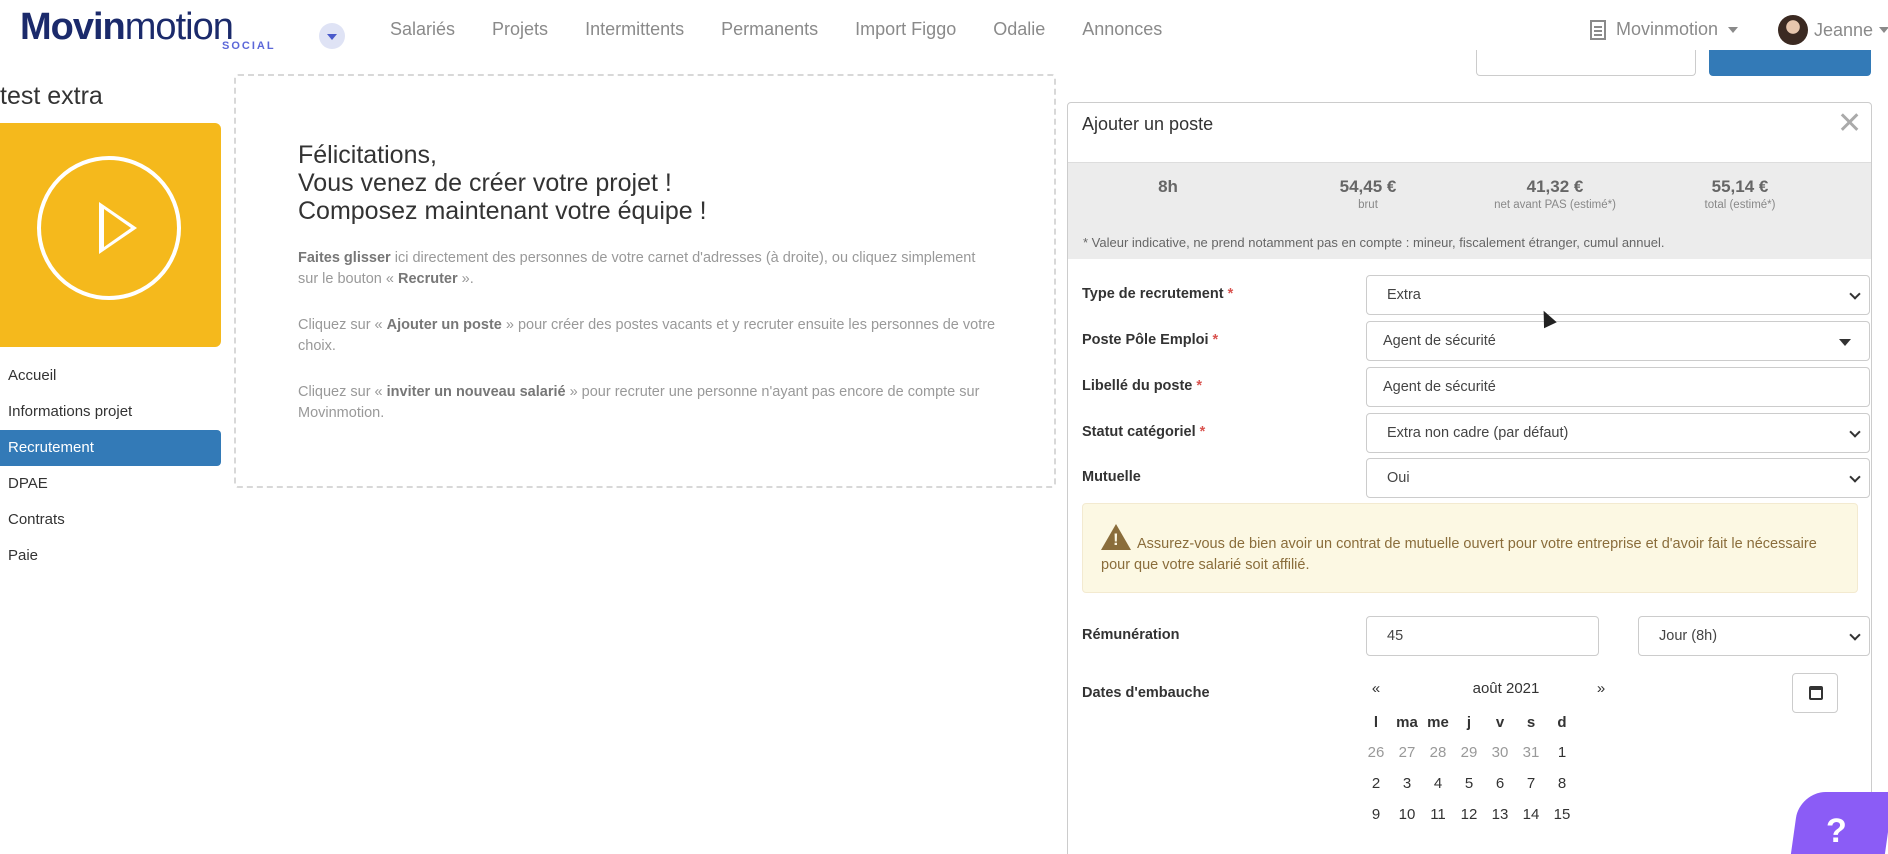 Image resolution: width=1888 pixels, height=854 pixels. Describe the element at coordinates (1469, 752) in the screenshot. I see `calendar-day: 29` at that location.